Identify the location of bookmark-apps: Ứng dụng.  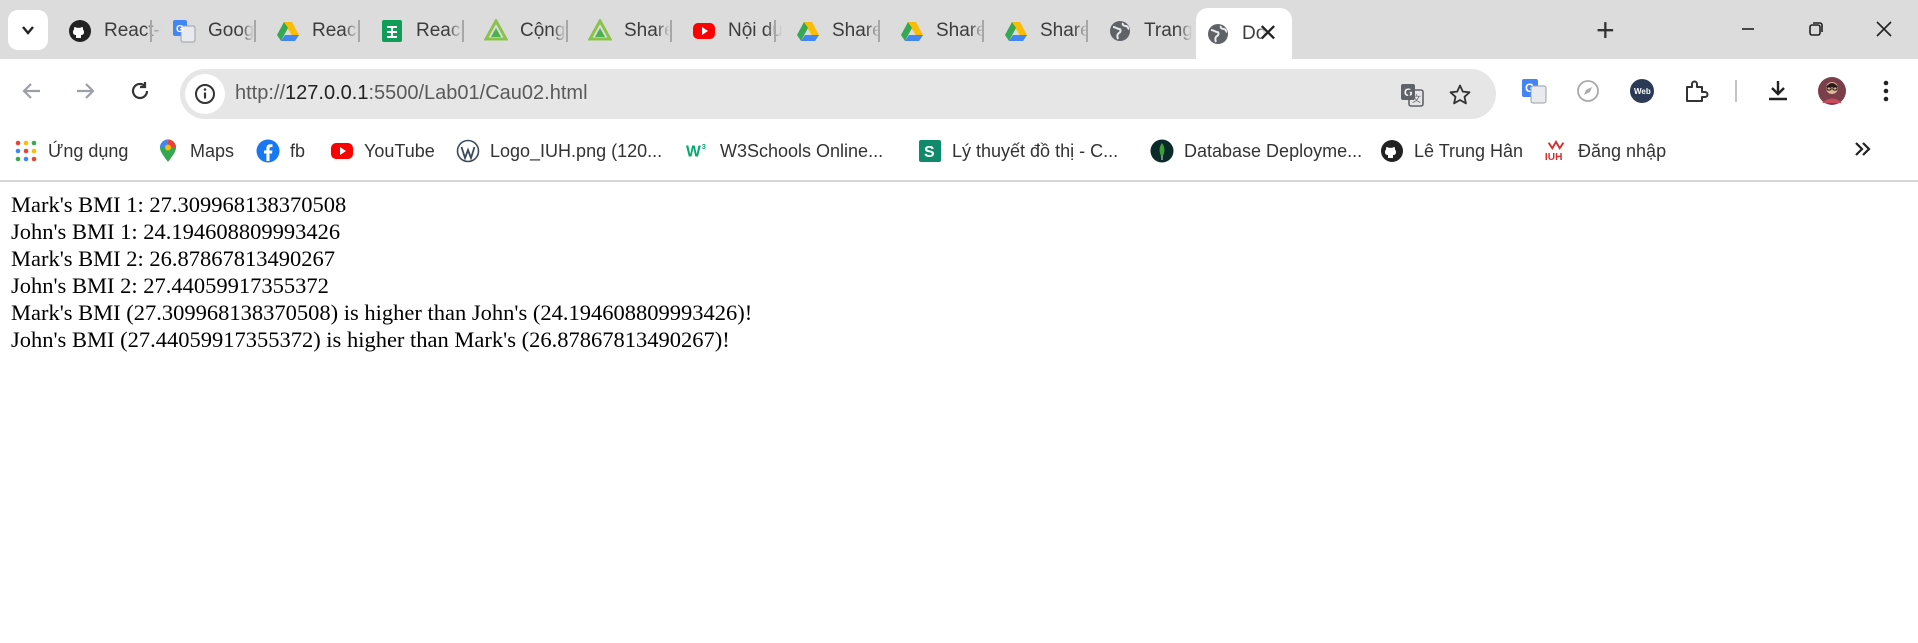
(71, 151).